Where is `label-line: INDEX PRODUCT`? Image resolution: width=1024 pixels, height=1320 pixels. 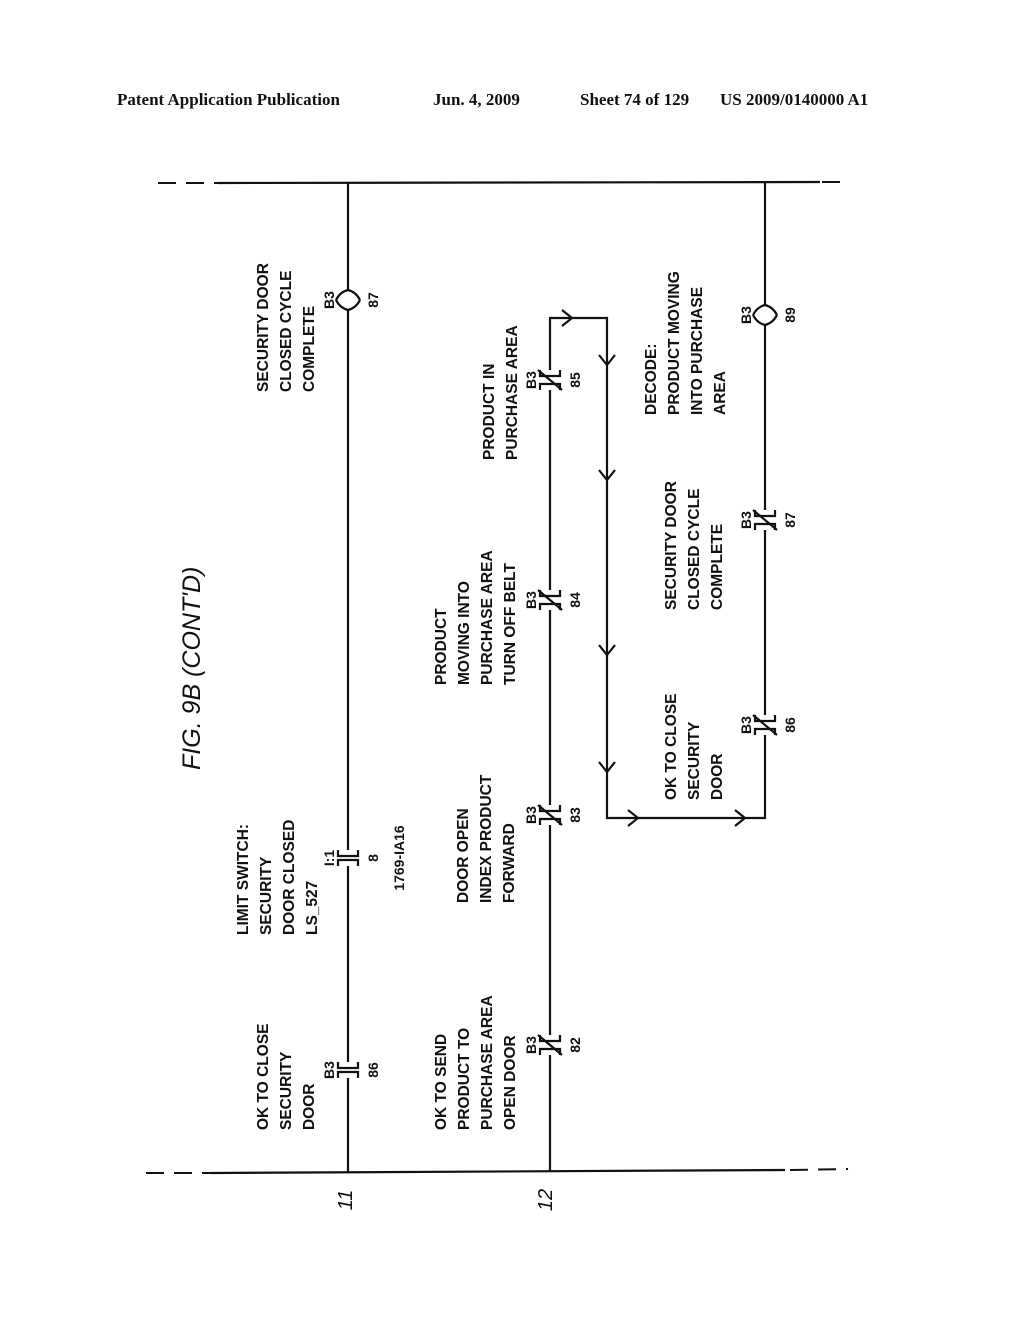
label-line: INDEX PRODUCT is located at coordinates (486, 838).